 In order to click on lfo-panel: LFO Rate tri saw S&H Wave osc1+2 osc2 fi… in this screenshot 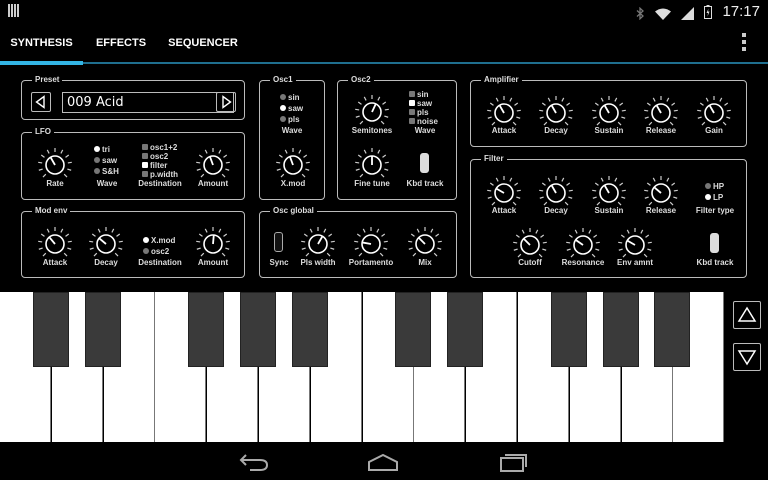, I will do `click(133, 163)`.